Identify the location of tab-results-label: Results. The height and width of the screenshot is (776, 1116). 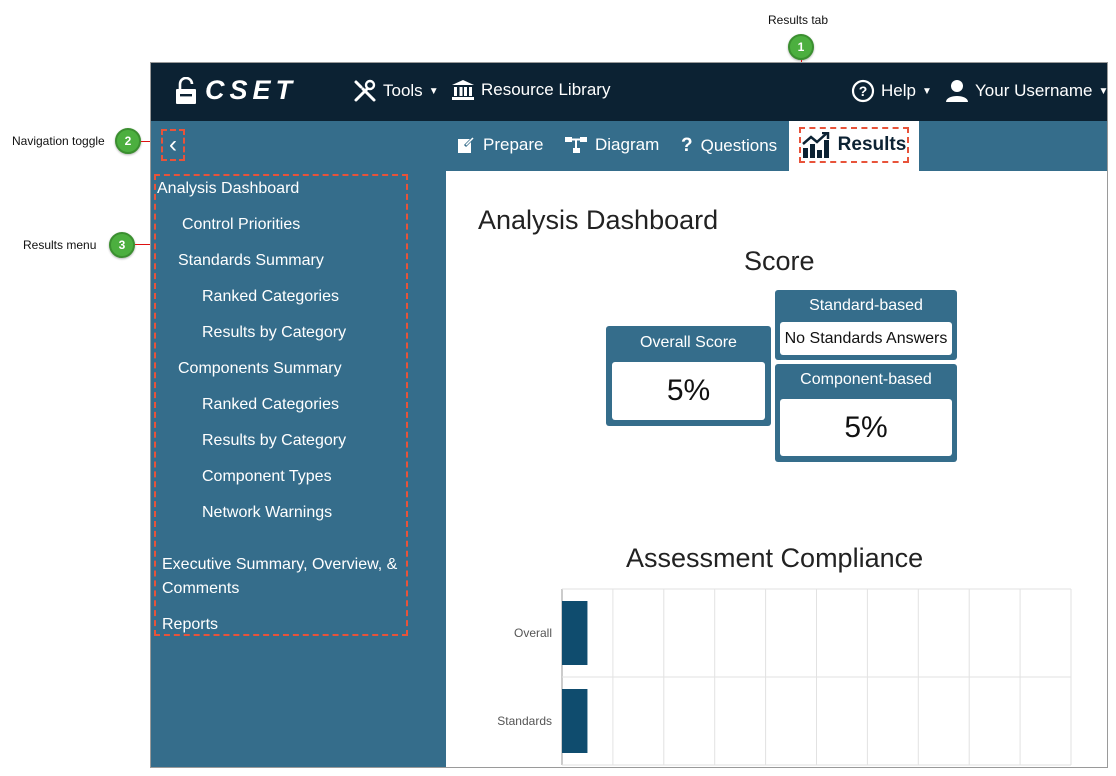
(872, 144).